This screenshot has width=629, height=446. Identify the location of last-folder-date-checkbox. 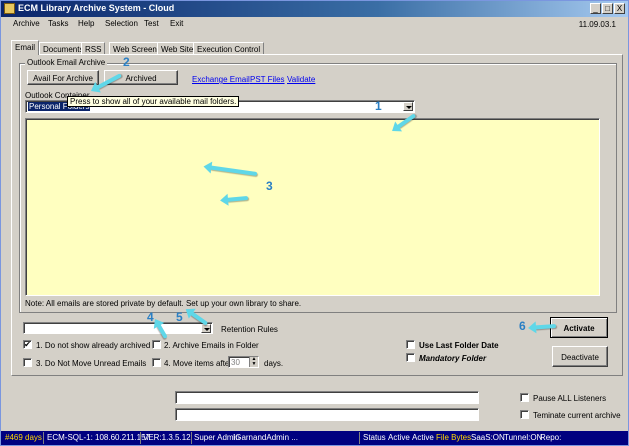
(410, 344).